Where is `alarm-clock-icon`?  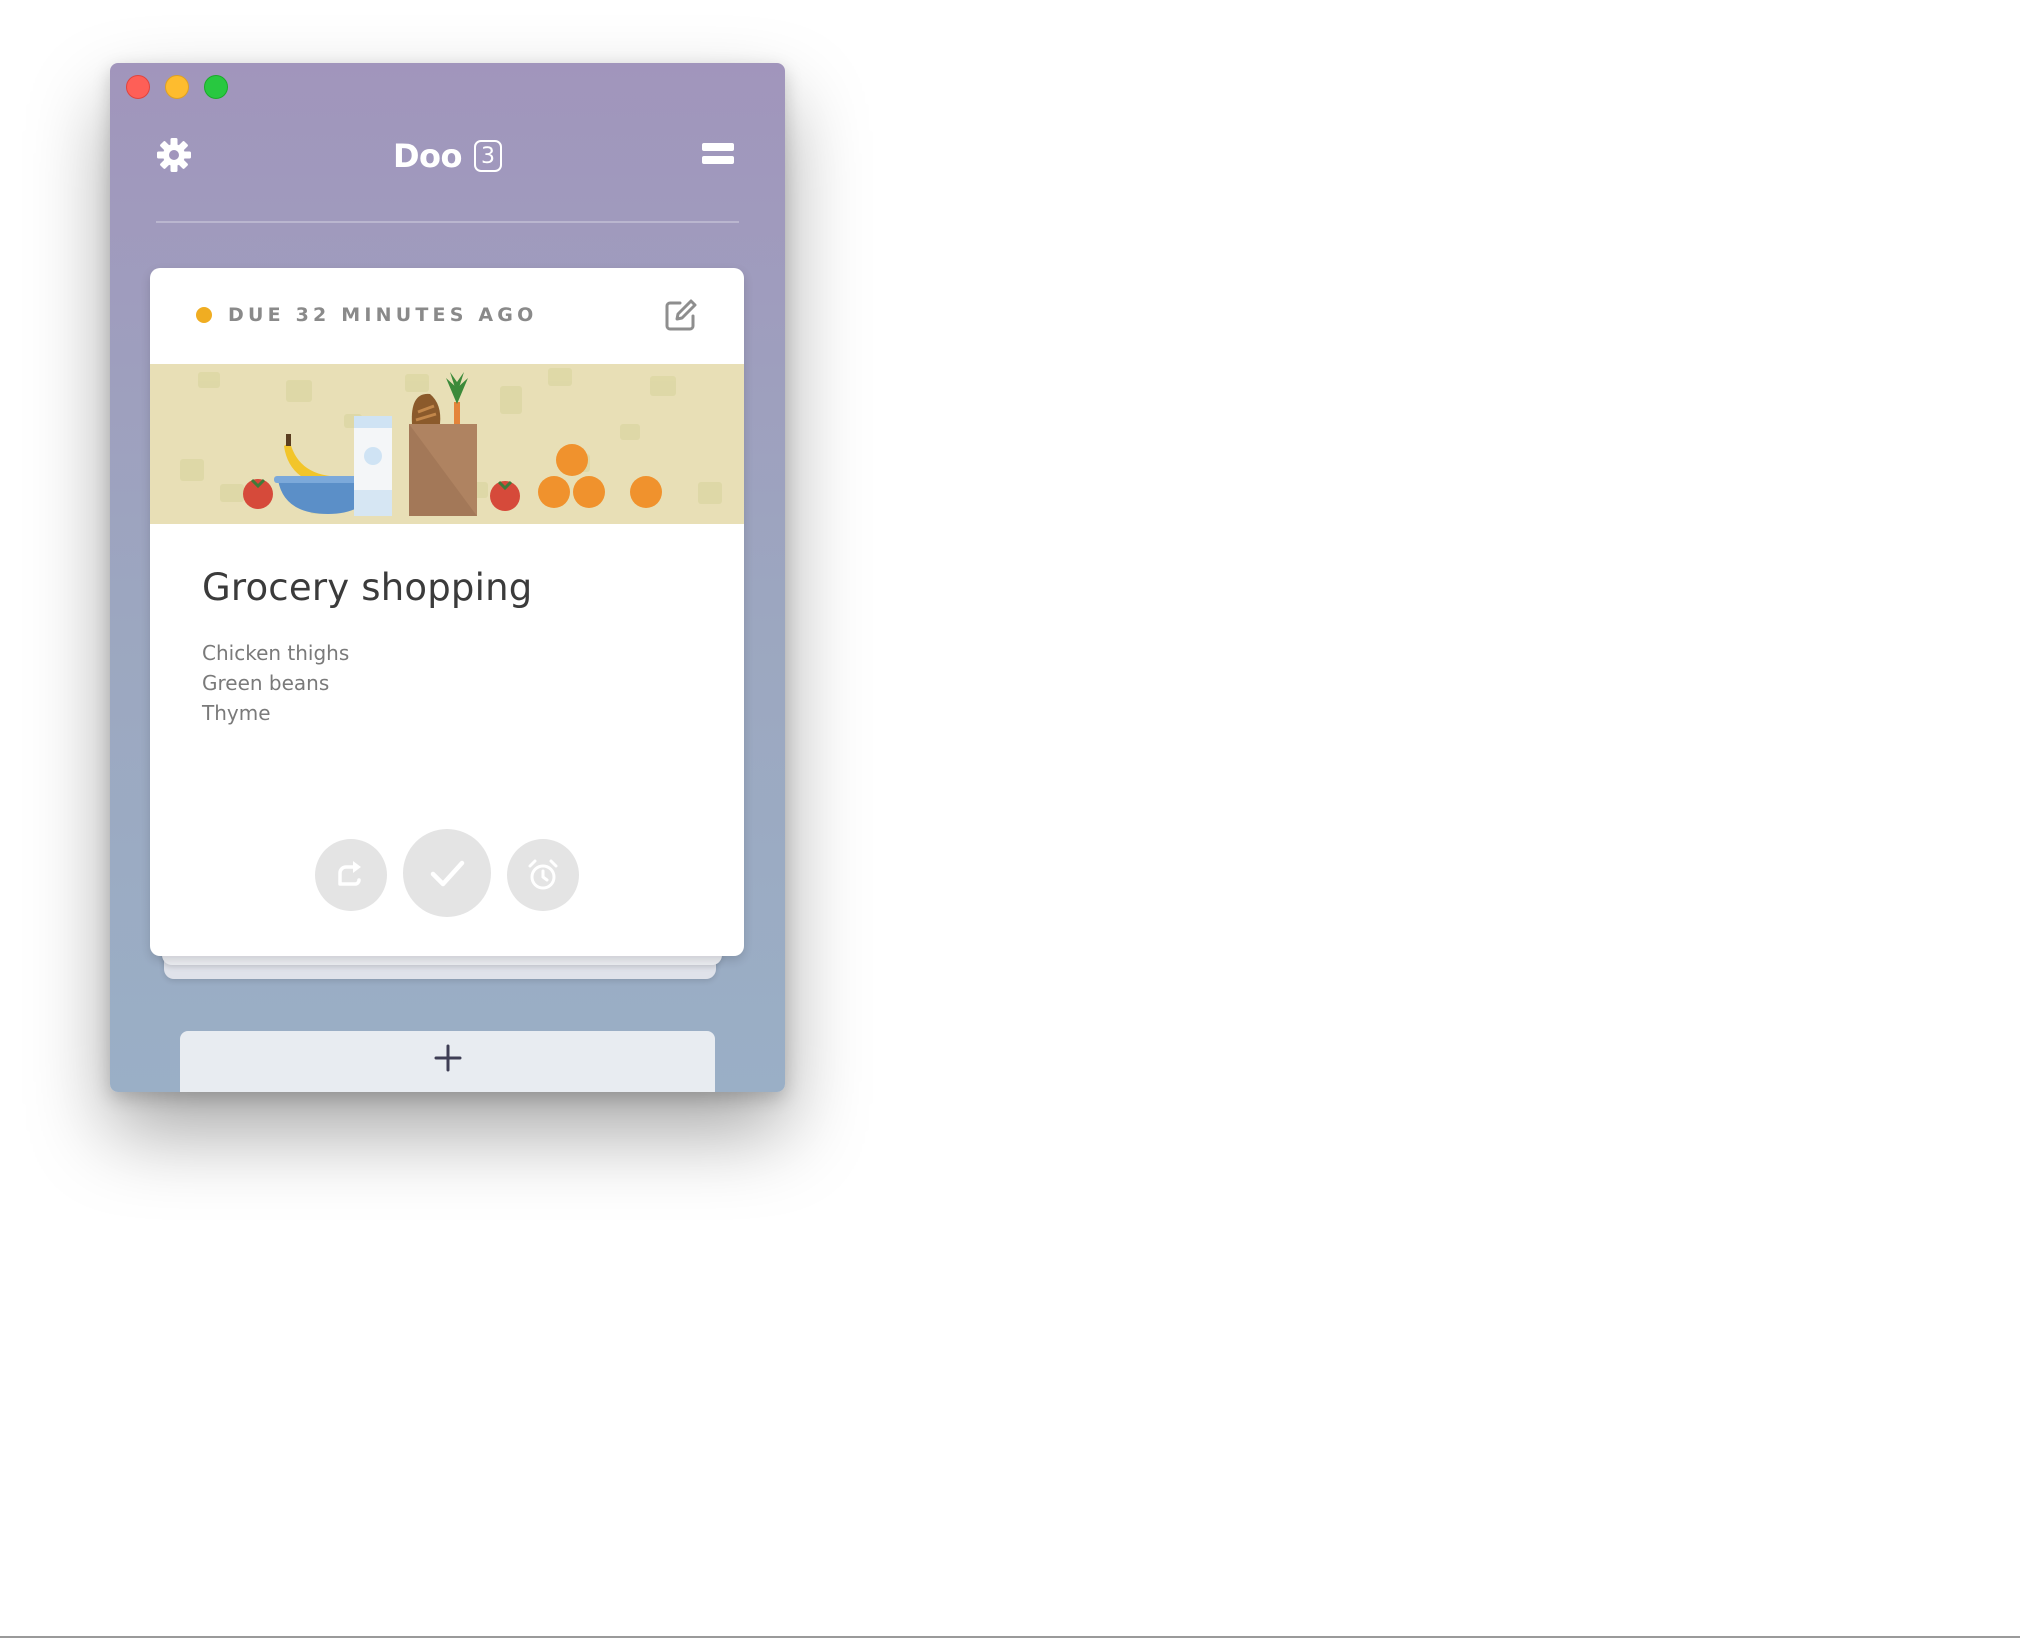
alarm-clock-icon is located at coordinates (543, 874).